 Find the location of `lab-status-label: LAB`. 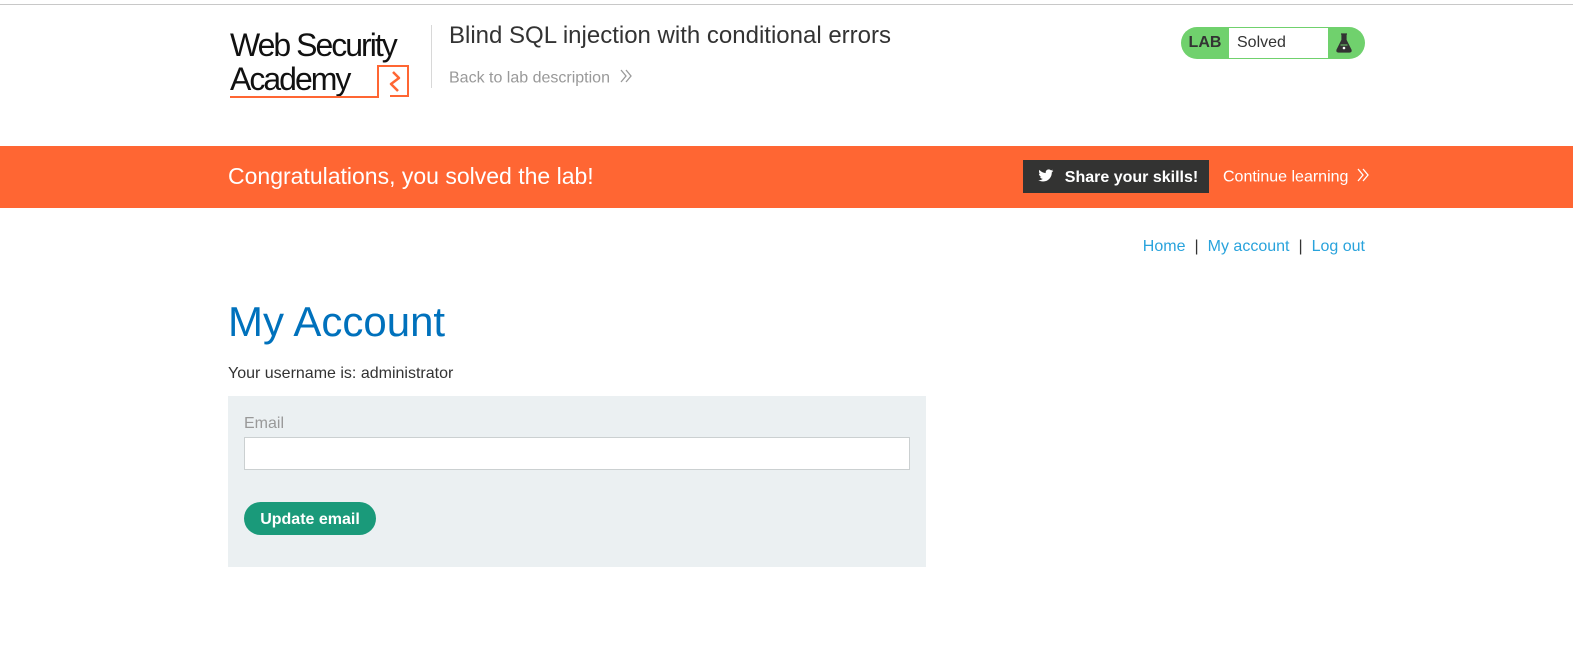

lab-status-label: LAB is located at coordinates (1205, 42).